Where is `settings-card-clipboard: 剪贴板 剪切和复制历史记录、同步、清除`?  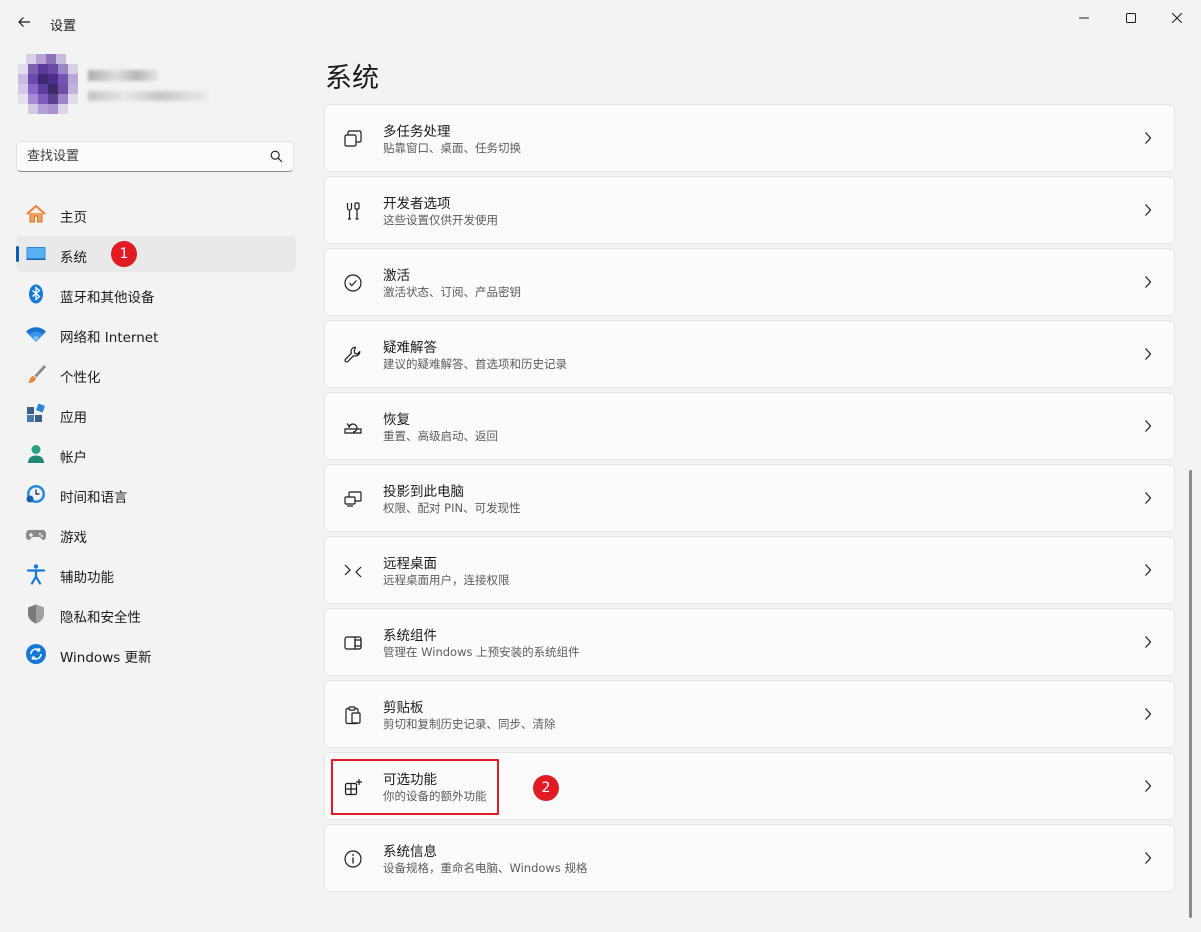 settings-card-clipboard: 剪贴板 剪切和复制历史记录、同步、清除 is located at coordinates (749, 714).